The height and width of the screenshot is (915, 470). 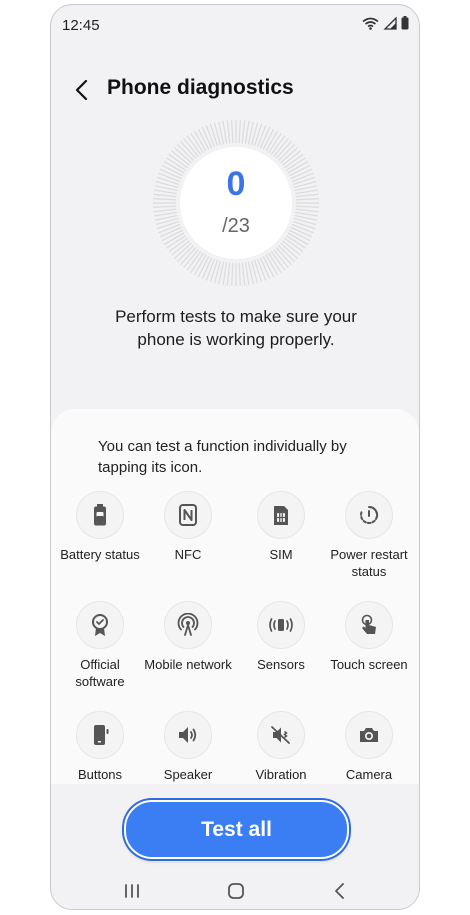 I want to click on test-mobile-network: Mobile network, so click(x=188, y=637).